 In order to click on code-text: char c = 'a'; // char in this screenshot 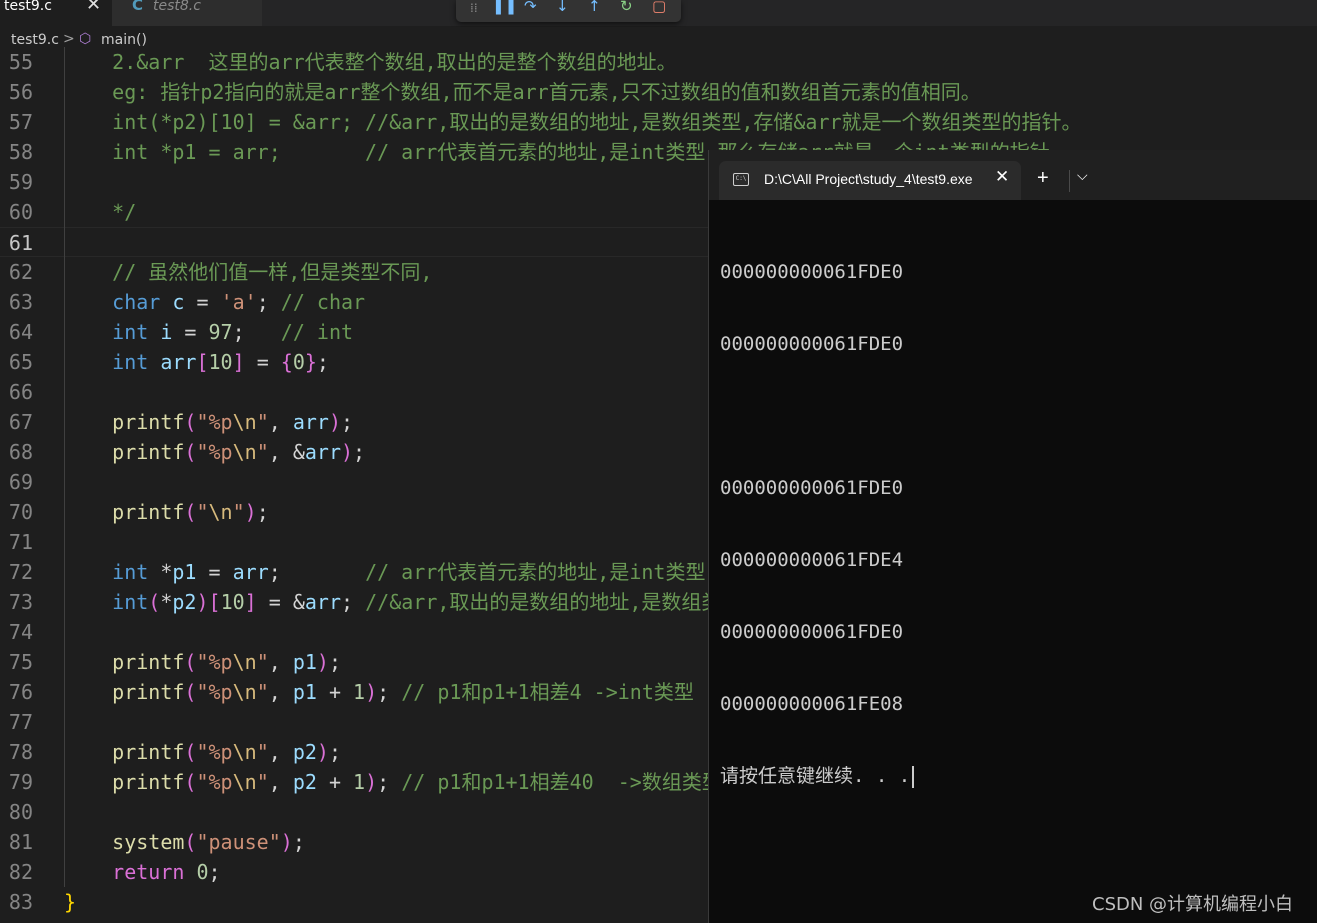, I will do `click(214, 302)`.